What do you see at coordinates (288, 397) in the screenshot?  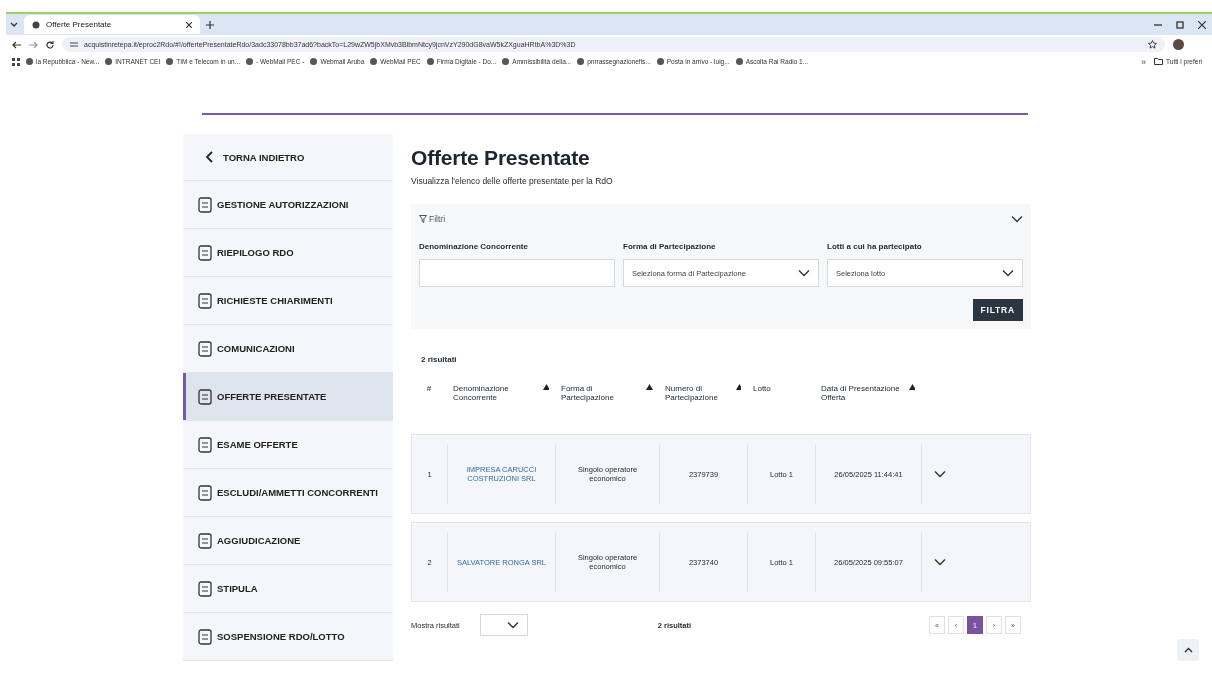 I see `sidebar-item: OFFERTE PRESENTATE` at bounding box center [288, 397].